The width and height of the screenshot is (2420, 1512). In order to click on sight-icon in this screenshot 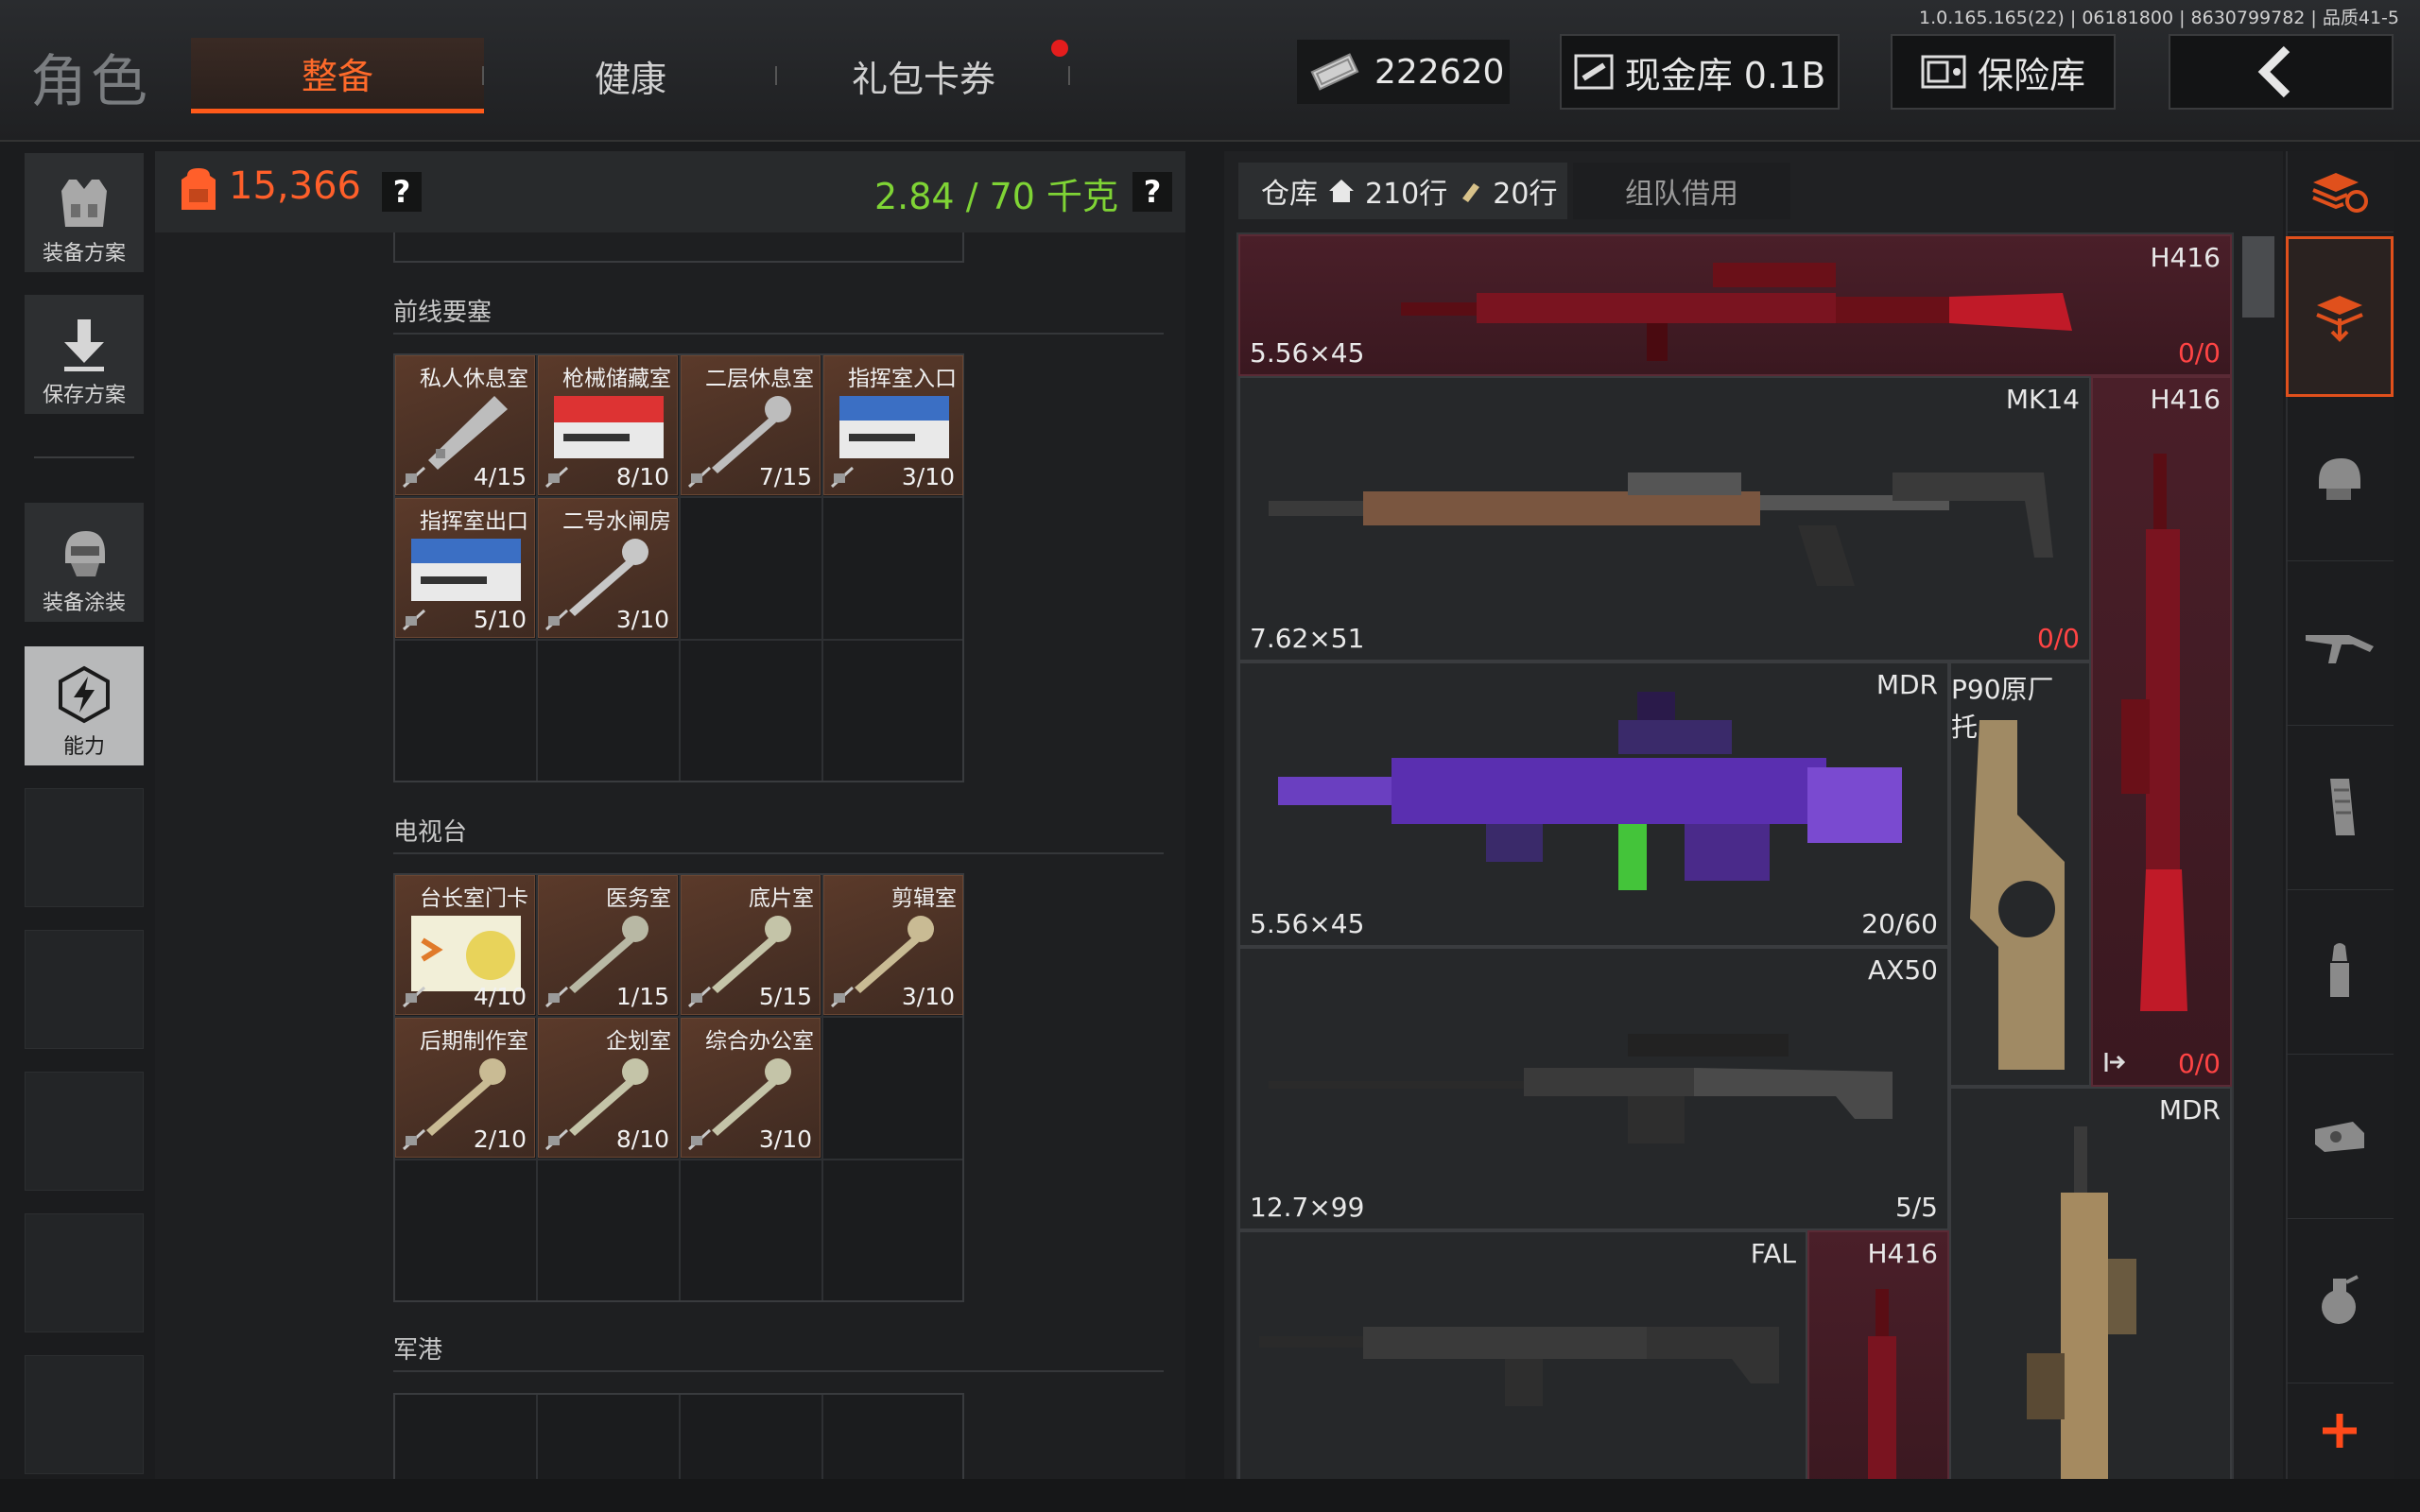, I will do `click(2339, 1136)`.